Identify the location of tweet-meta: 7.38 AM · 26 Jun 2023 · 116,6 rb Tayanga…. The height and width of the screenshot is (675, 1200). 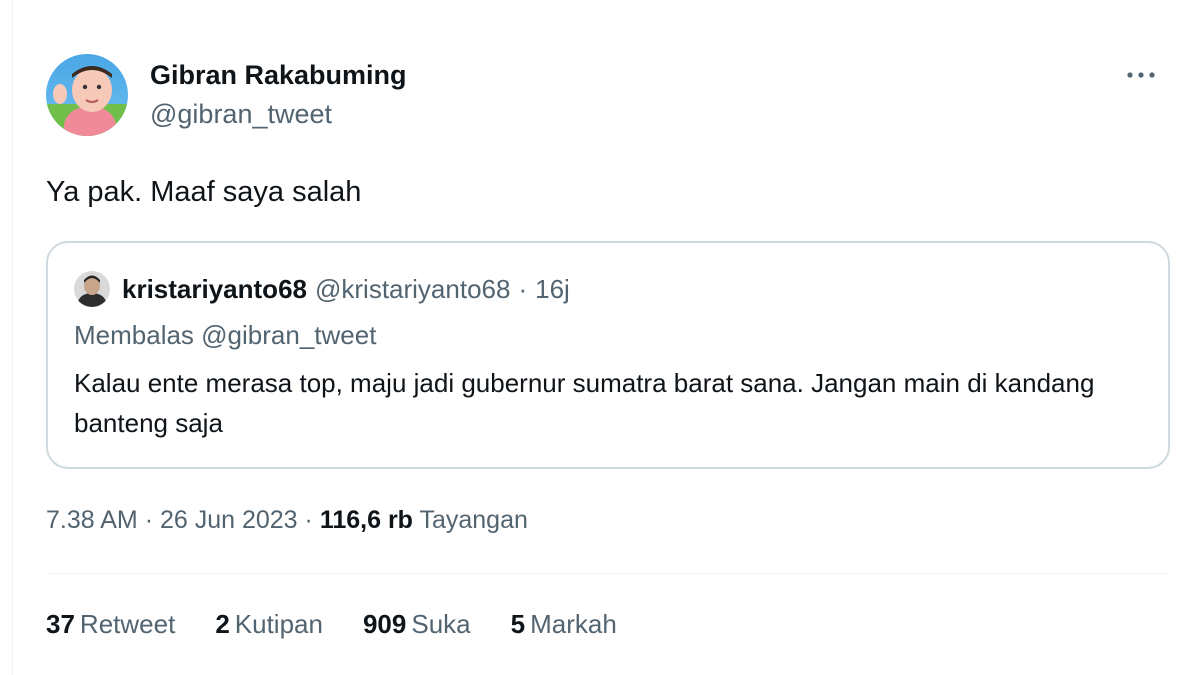
(287, 520).